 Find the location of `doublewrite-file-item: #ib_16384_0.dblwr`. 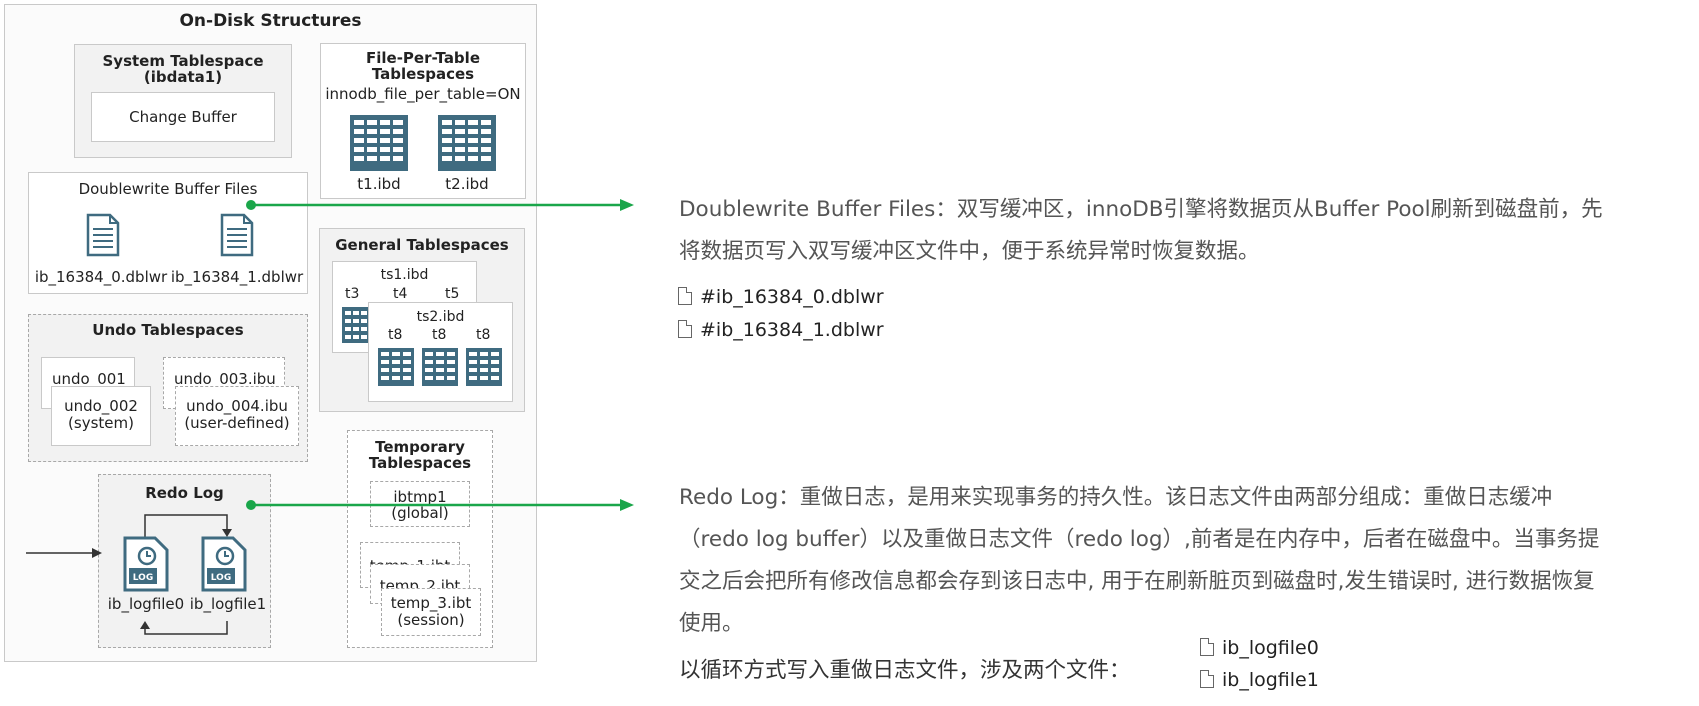

doublewrite-file-item: #ib_16384_0.dblwr is located at coordinates (781, 297).